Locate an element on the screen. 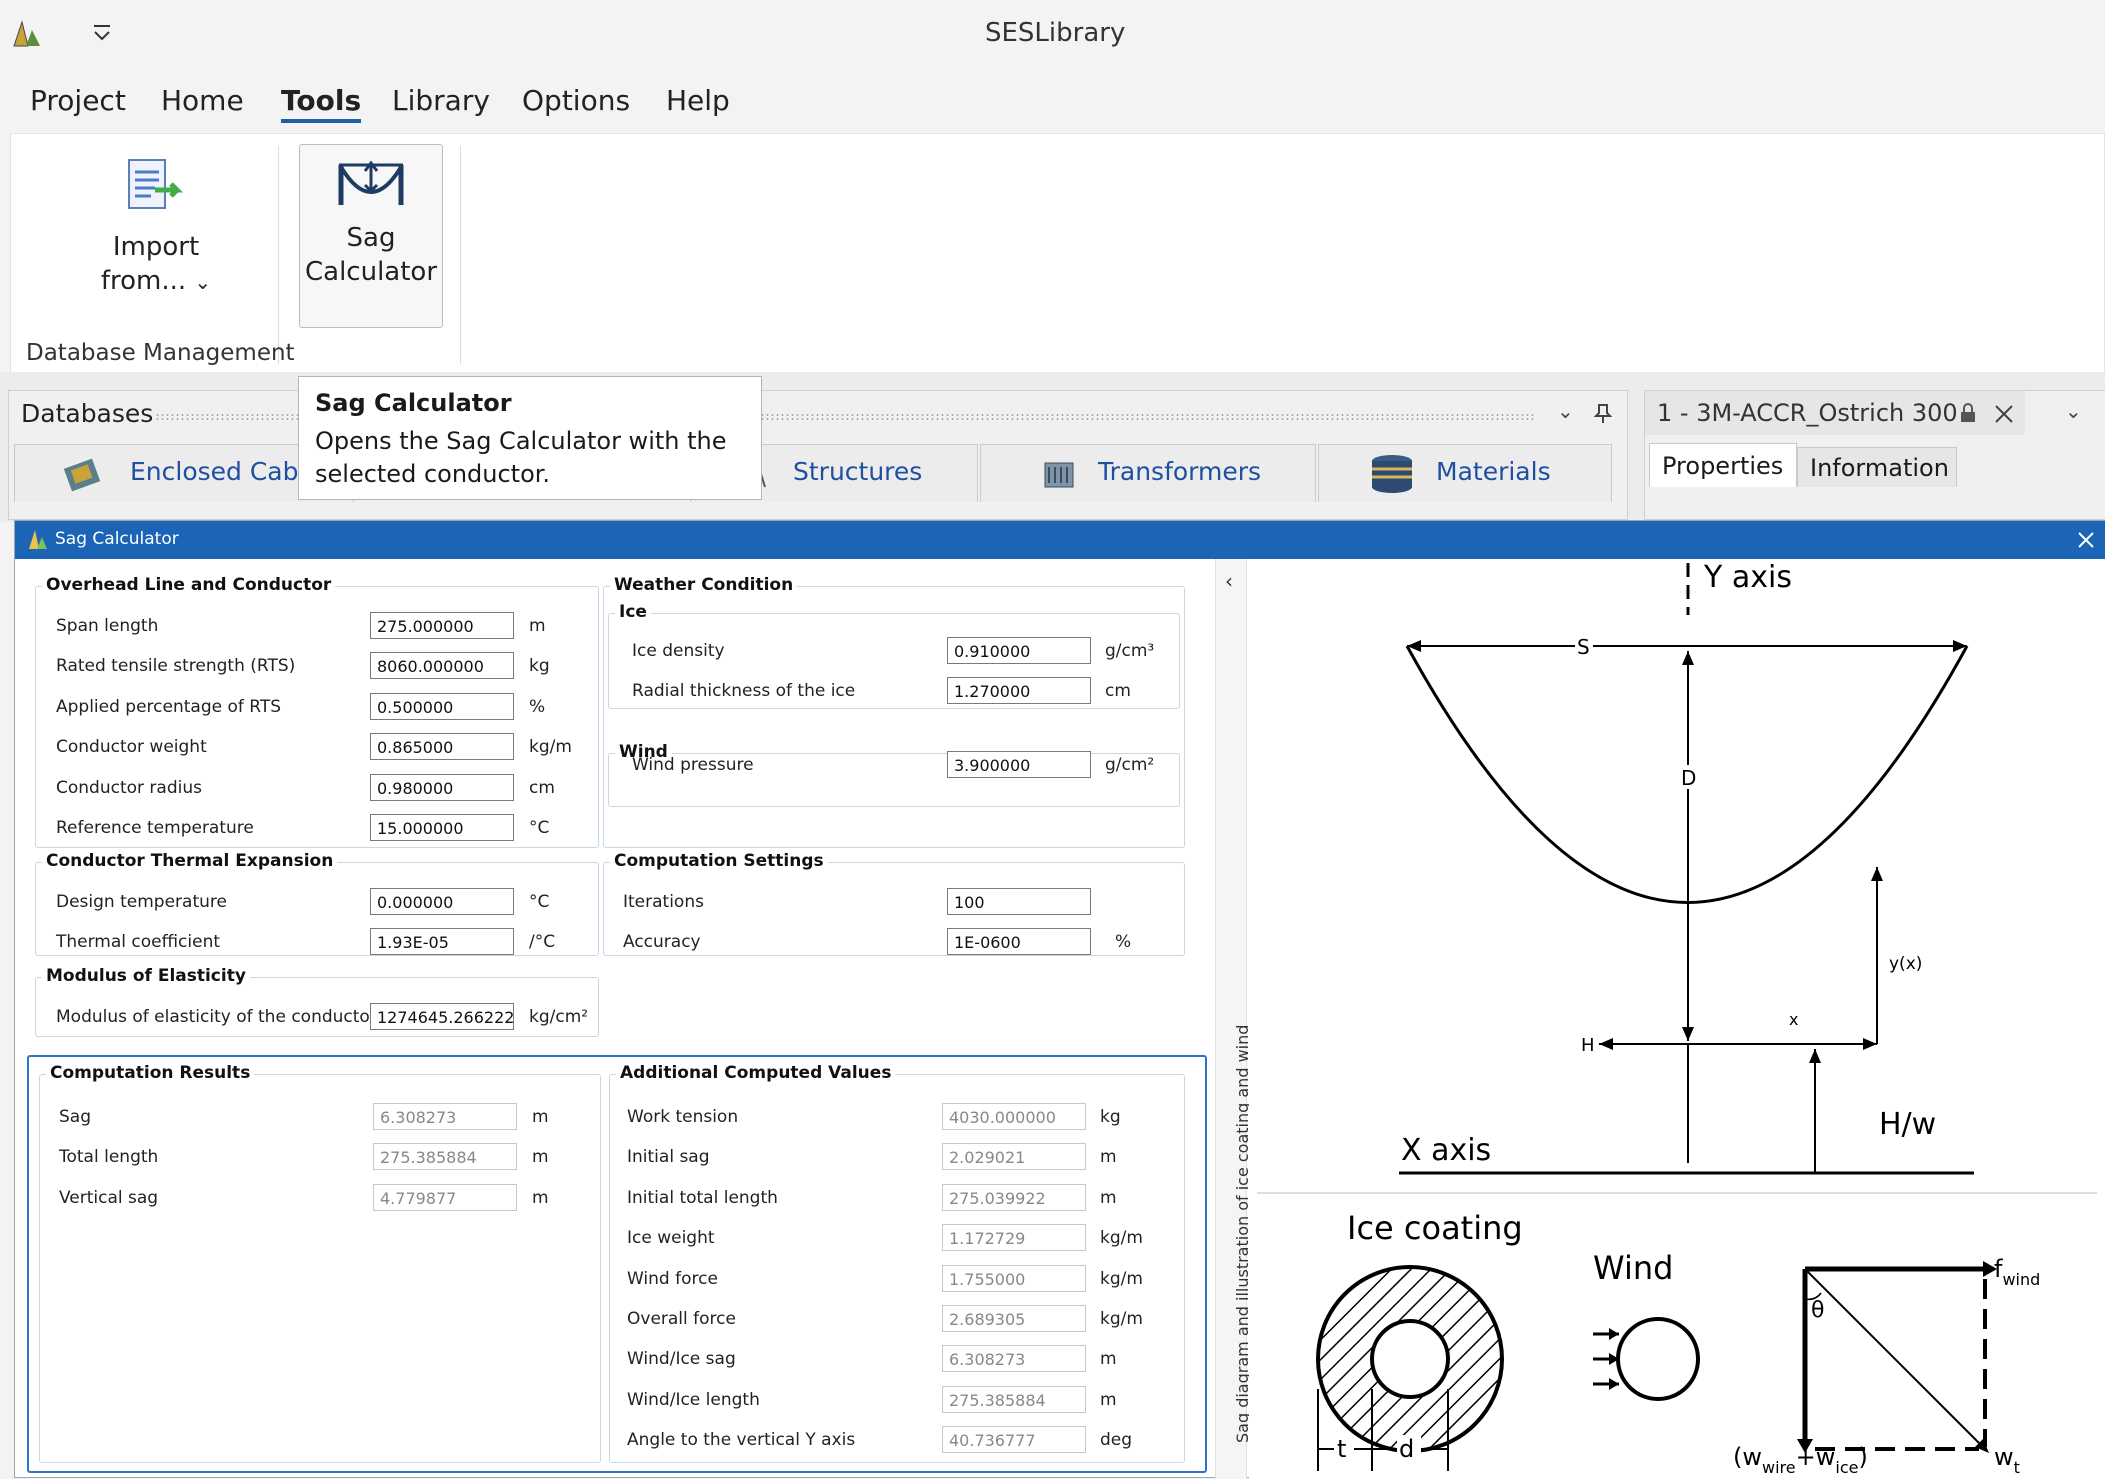 The height and width of the screenshot is (1479, 2105). input-field: 1274645.266222 is located at coordinates (442, 1016).